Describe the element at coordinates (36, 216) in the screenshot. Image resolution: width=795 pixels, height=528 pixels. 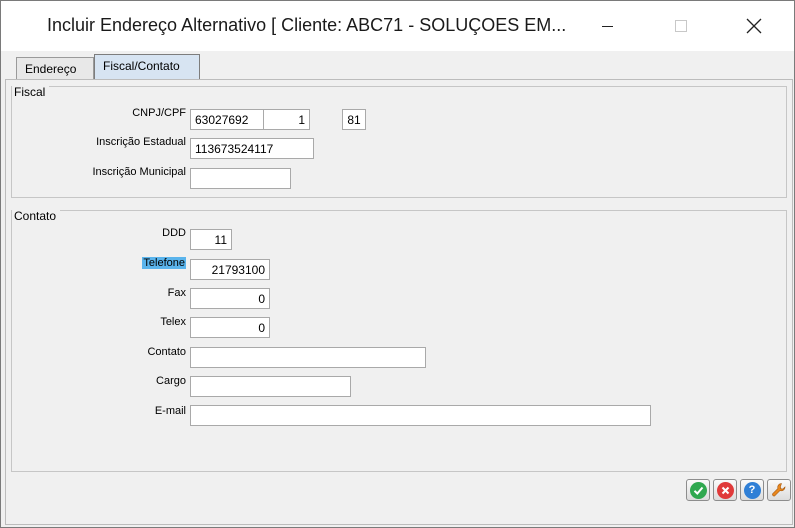
I see `contato-group-title: Contato` at that location.